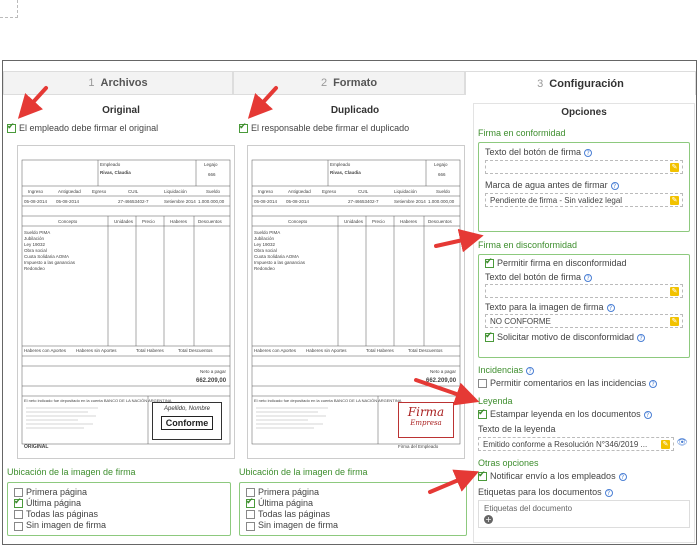 This screenshot has height=545, width=699. I want to click on arrow-duplicate-checkbox, so click(262, 102).